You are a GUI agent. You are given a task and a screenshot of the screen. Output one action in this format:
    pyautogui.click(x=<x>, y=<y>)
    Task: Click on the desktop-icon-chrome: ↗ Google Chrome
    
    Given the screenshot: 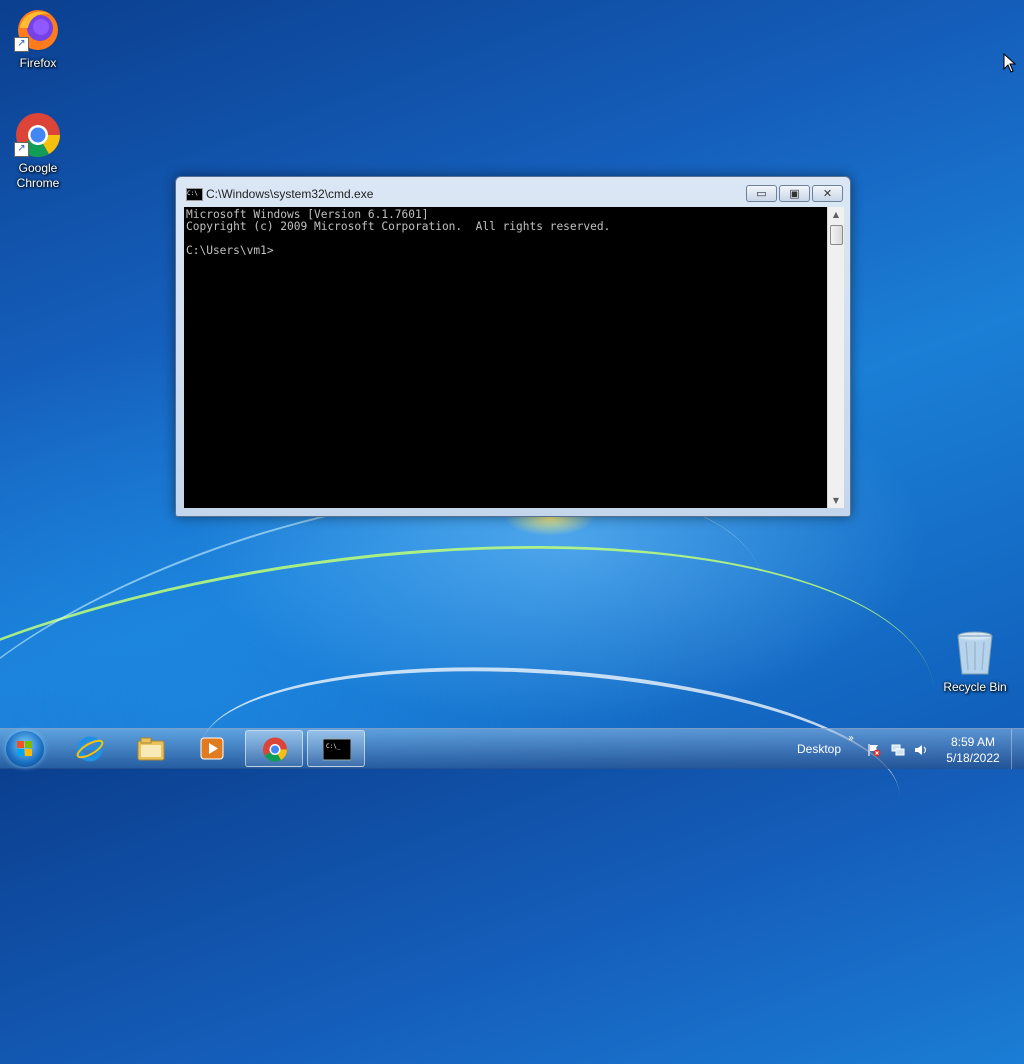 What is the action you would take?
    pyautogui.click(x=38, y=151)
    